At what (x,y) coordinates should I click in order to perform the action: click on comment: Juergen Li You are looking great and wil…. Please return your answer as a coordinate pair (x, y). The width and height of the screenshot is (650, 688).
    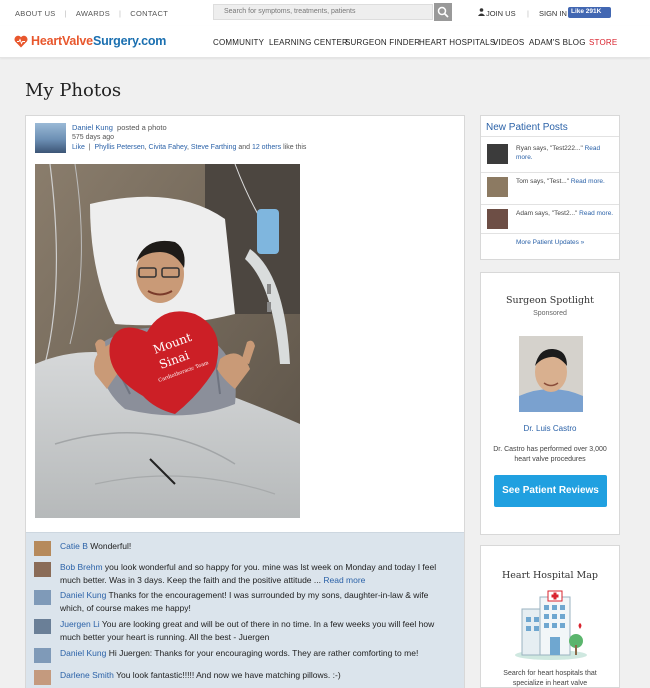
    Looking at the image, I should click on (244, 630).